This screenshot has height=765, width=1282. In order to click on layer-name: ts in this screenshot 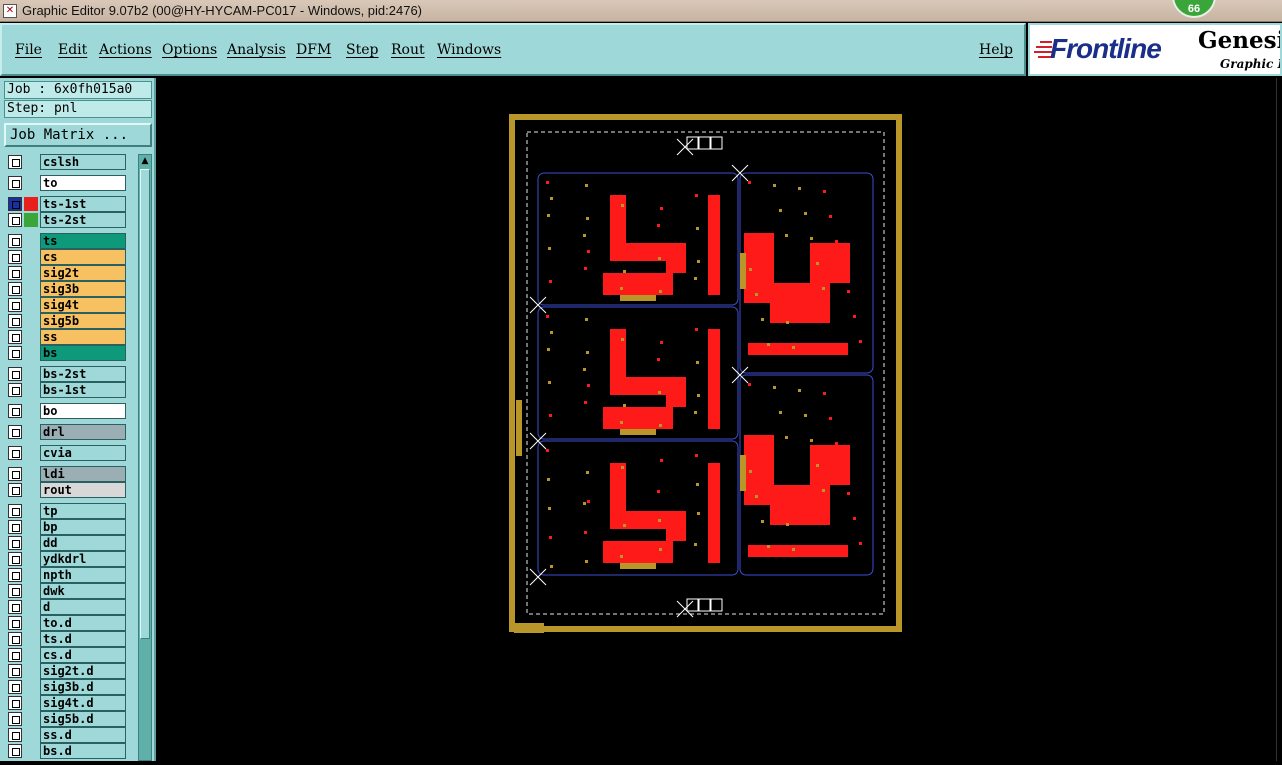, I will do `click(83, 241)`.